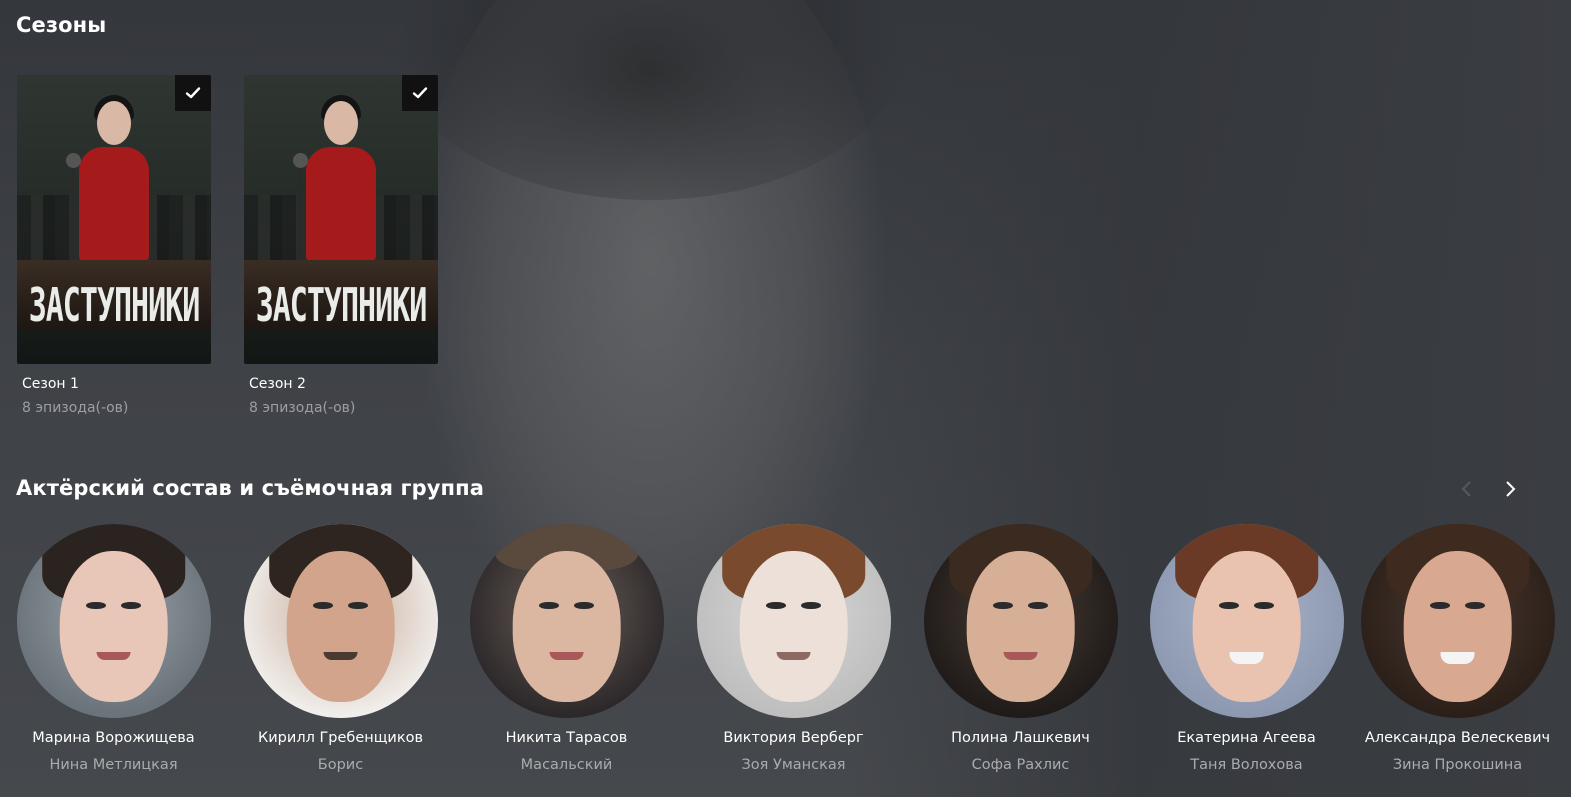 The width and height of the screenshot is (1571, 797). I want to click on season-card: ЗАСТУПНИКИ Сезон 1 8 эпизода(-ов), so click(114, 245).